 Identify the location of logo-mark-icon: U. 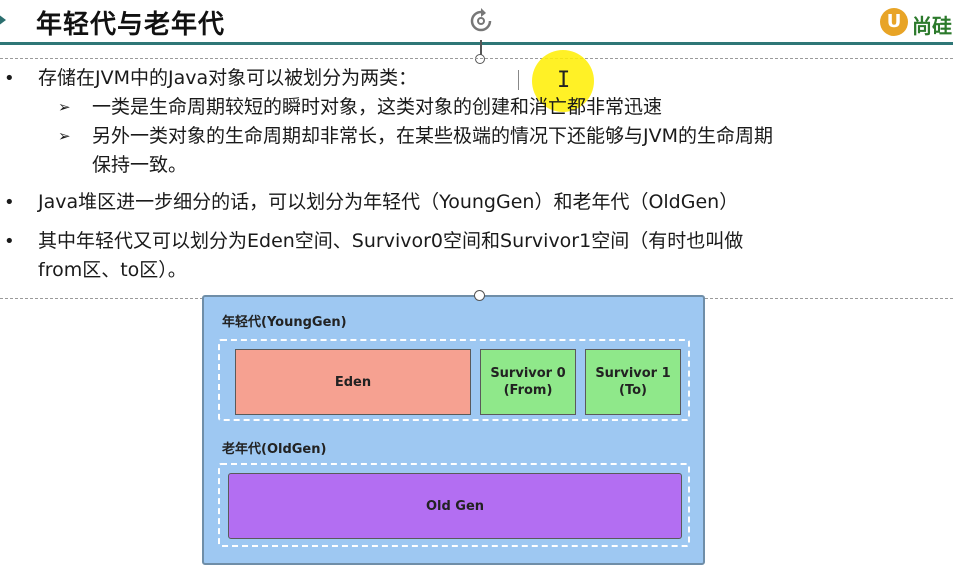
(894, 22).